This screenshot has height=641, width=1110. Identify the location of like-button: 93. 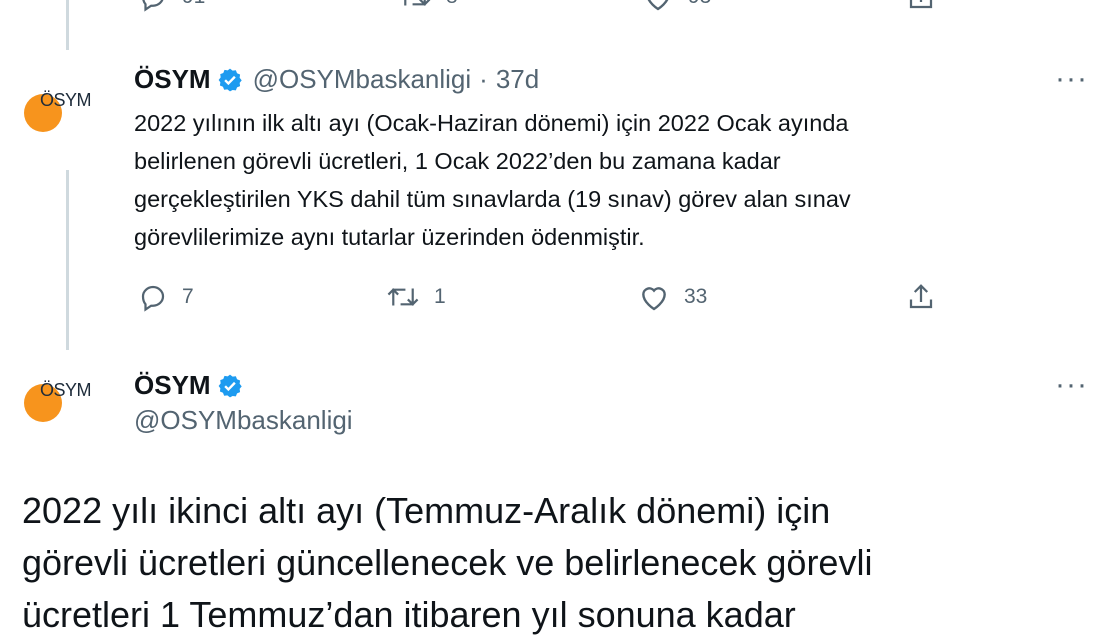
(676, 6).